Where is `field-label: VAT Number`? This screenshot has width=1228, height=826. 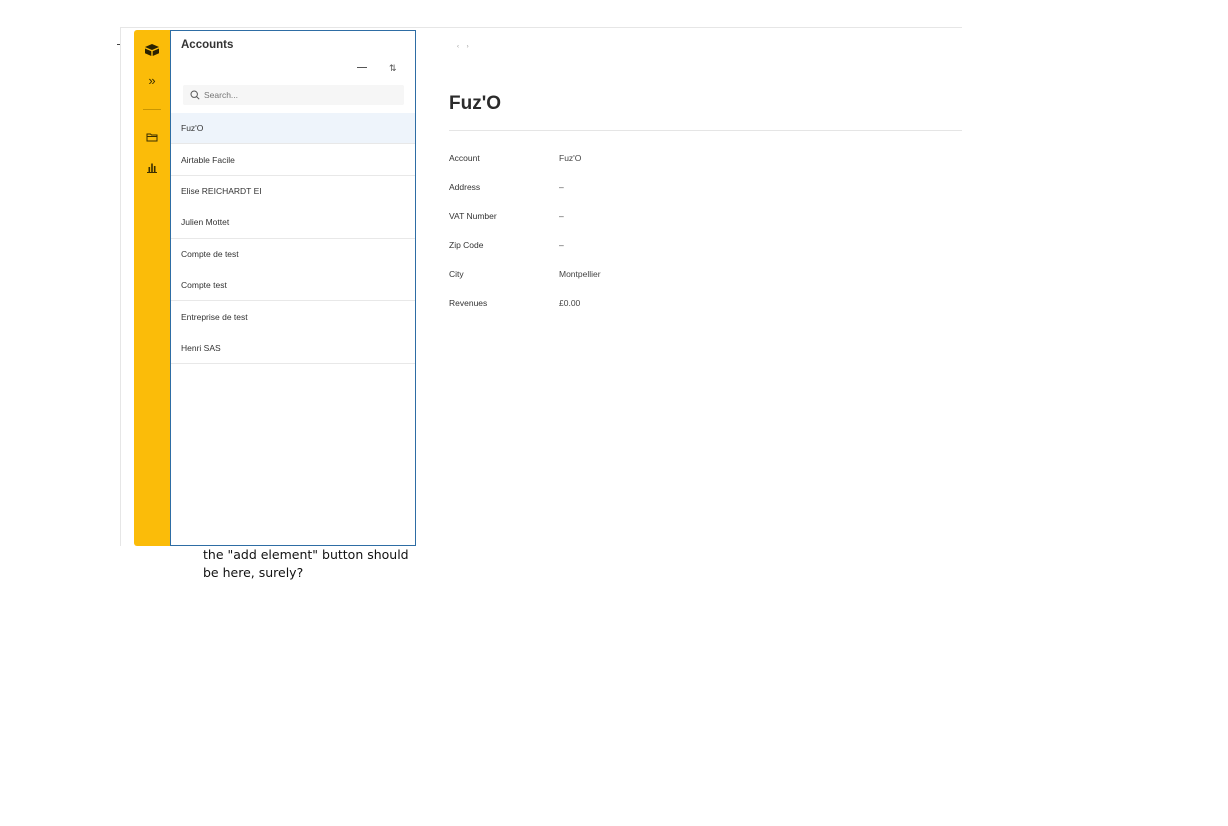
field-label: VAT Number is located at coordinates (473, 216).